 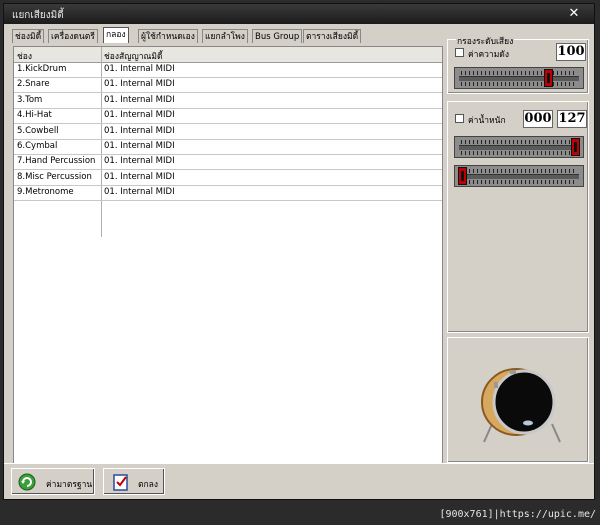 What do you see at coordinates (69, 485) in the screenshot?
I see `default-button-label: ค่ามาตรฐาน` at bounding box center [69, 485].